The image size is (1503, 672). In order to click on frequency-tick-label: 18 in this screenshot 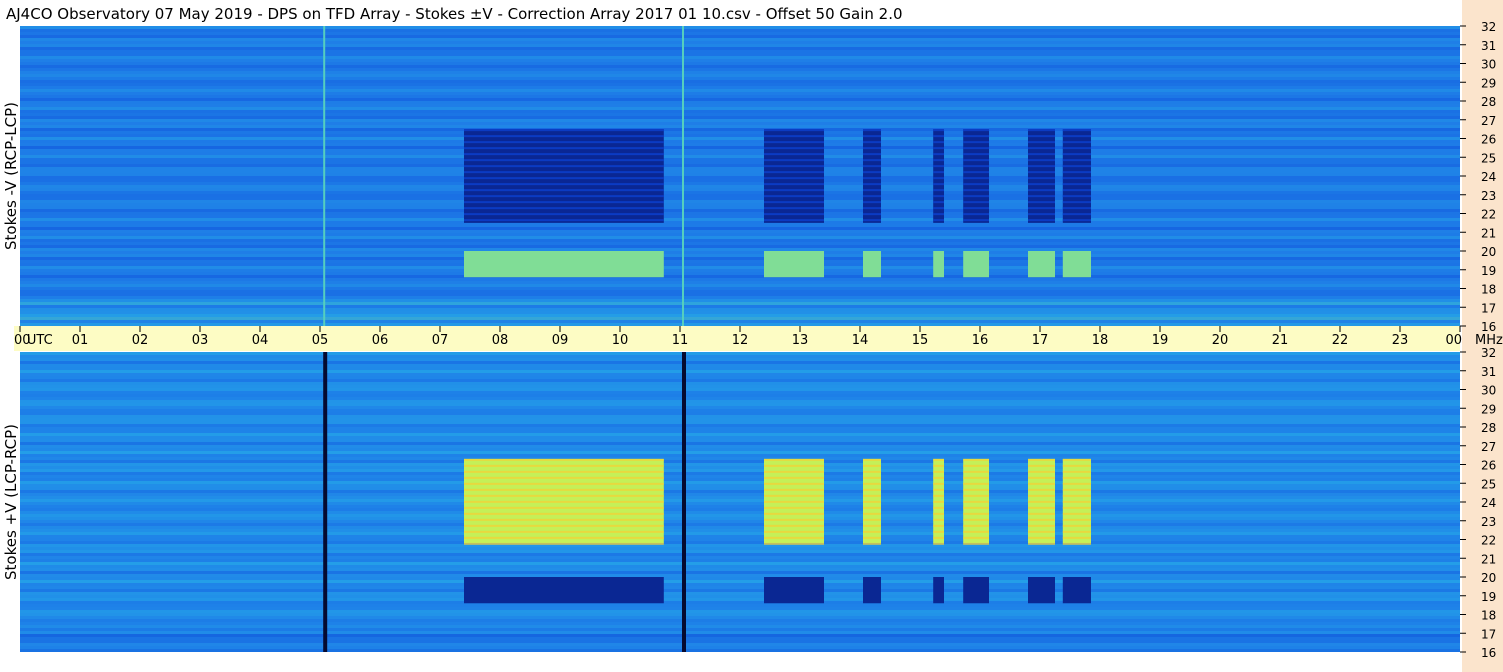, I will do `click(1488, 616)`.